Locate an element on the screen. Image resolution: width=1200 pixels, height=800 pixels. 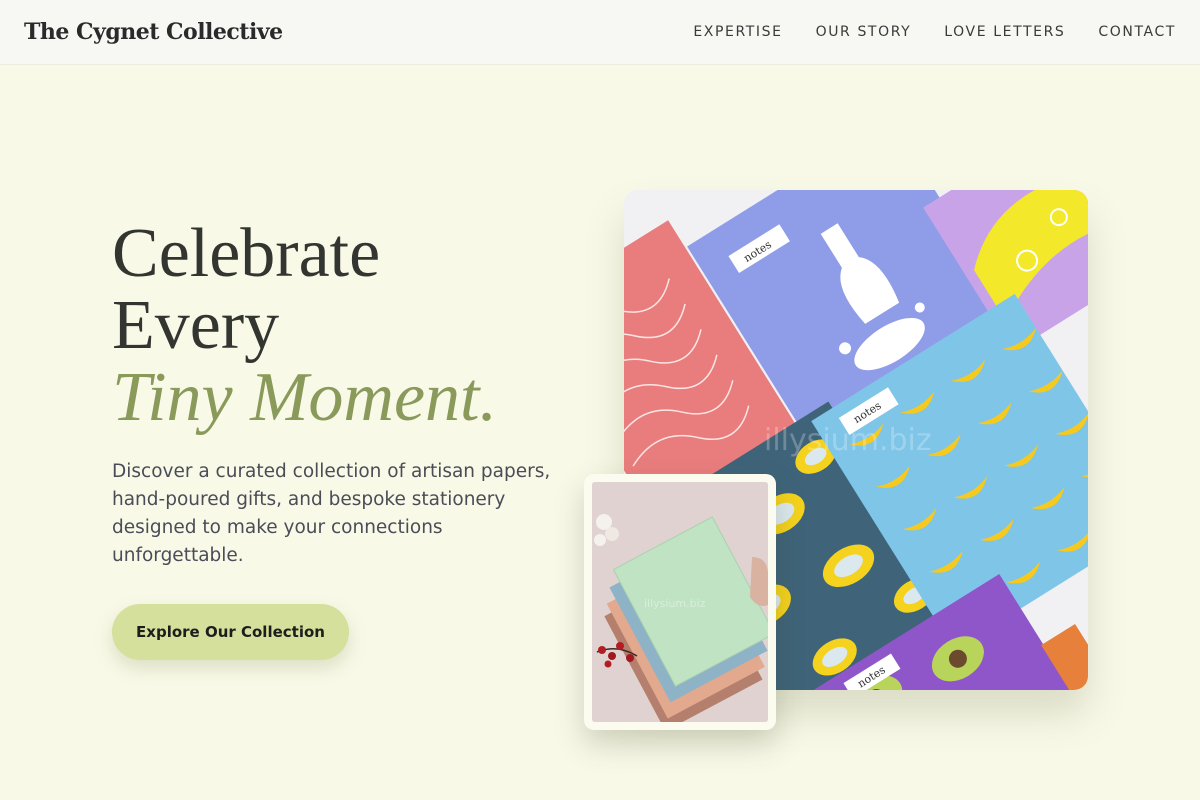
hero-headline: Celebrate Every Tiny Moment. is located at coordinates (347, 326).